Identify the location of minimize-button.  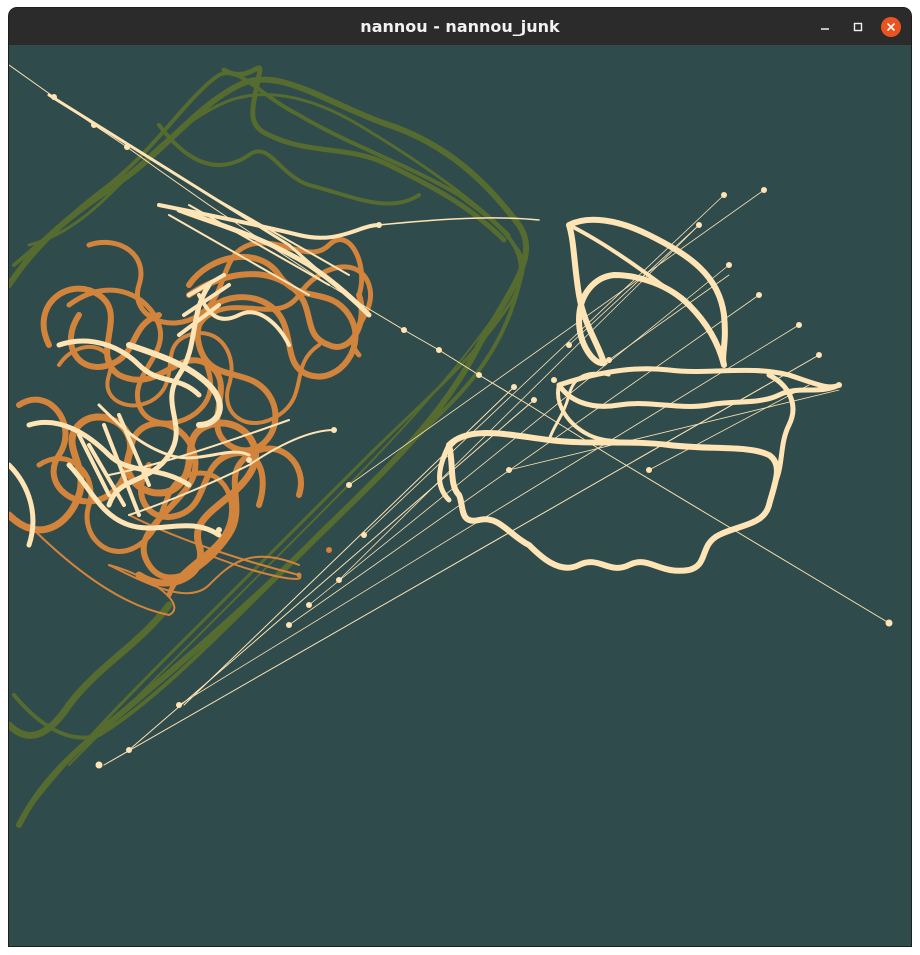
(825, 27).